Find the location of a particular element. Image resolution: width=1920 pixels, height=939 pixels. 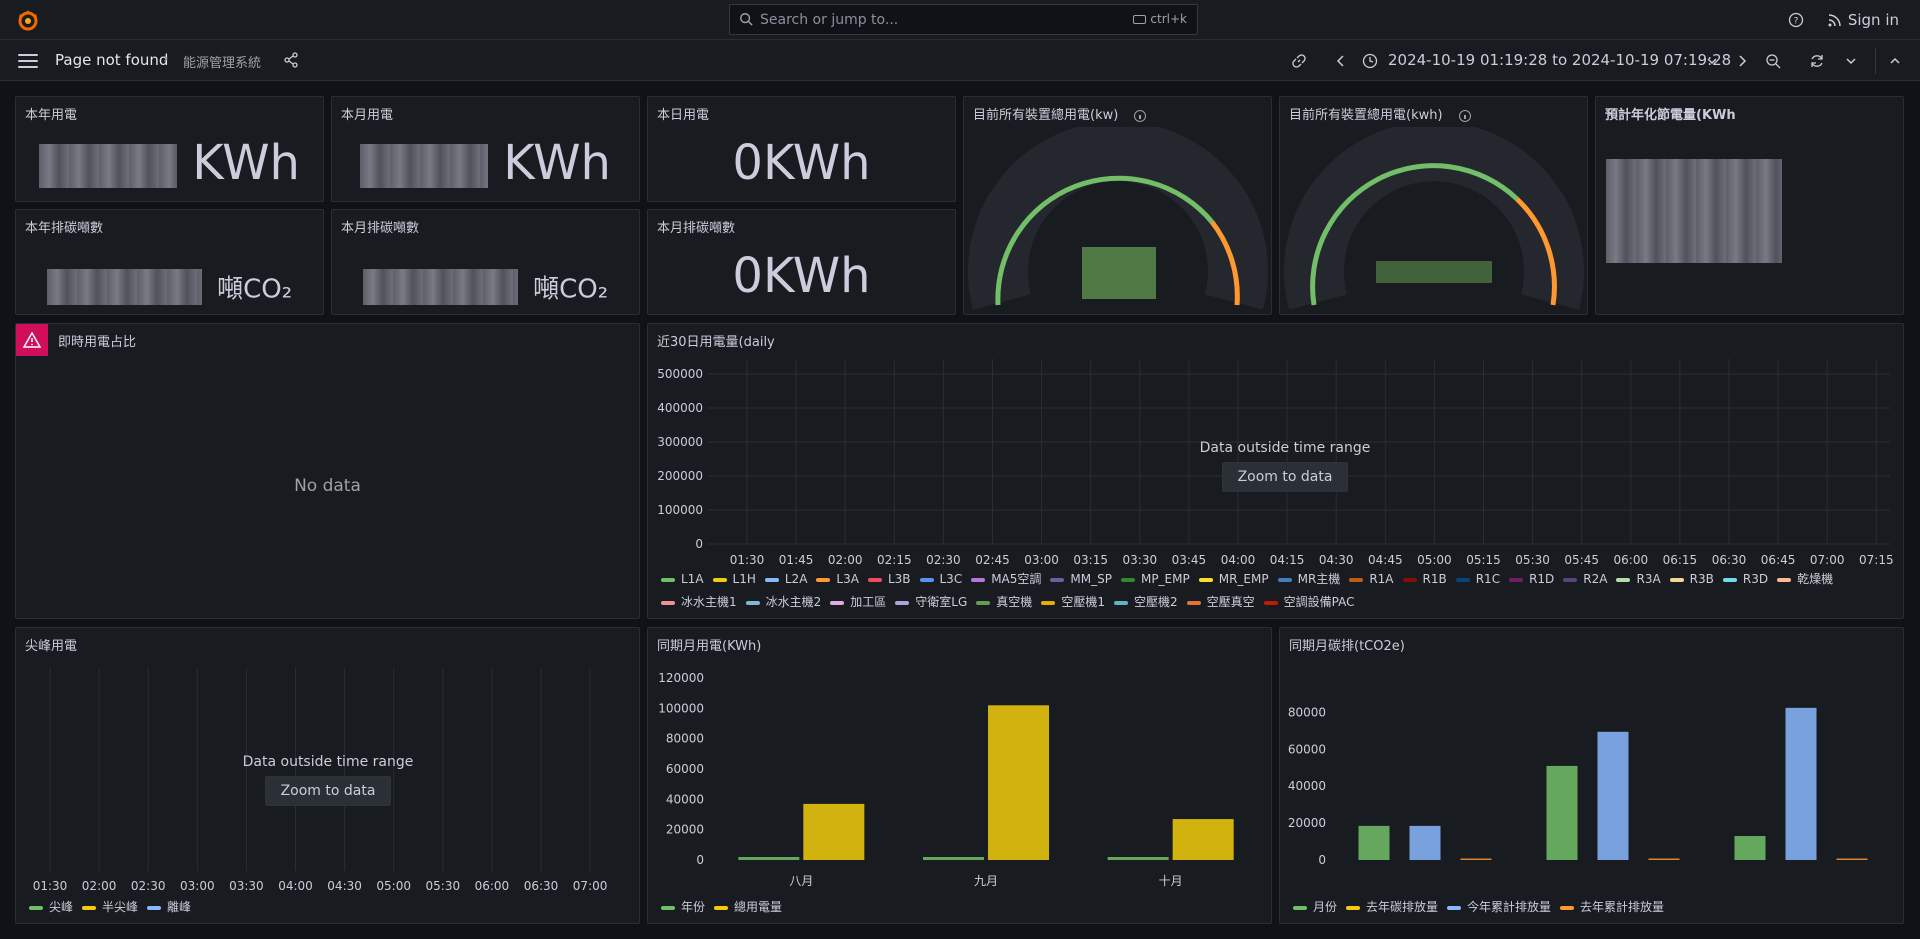

legend-item: R1A is located at coordinates (1371, 579).